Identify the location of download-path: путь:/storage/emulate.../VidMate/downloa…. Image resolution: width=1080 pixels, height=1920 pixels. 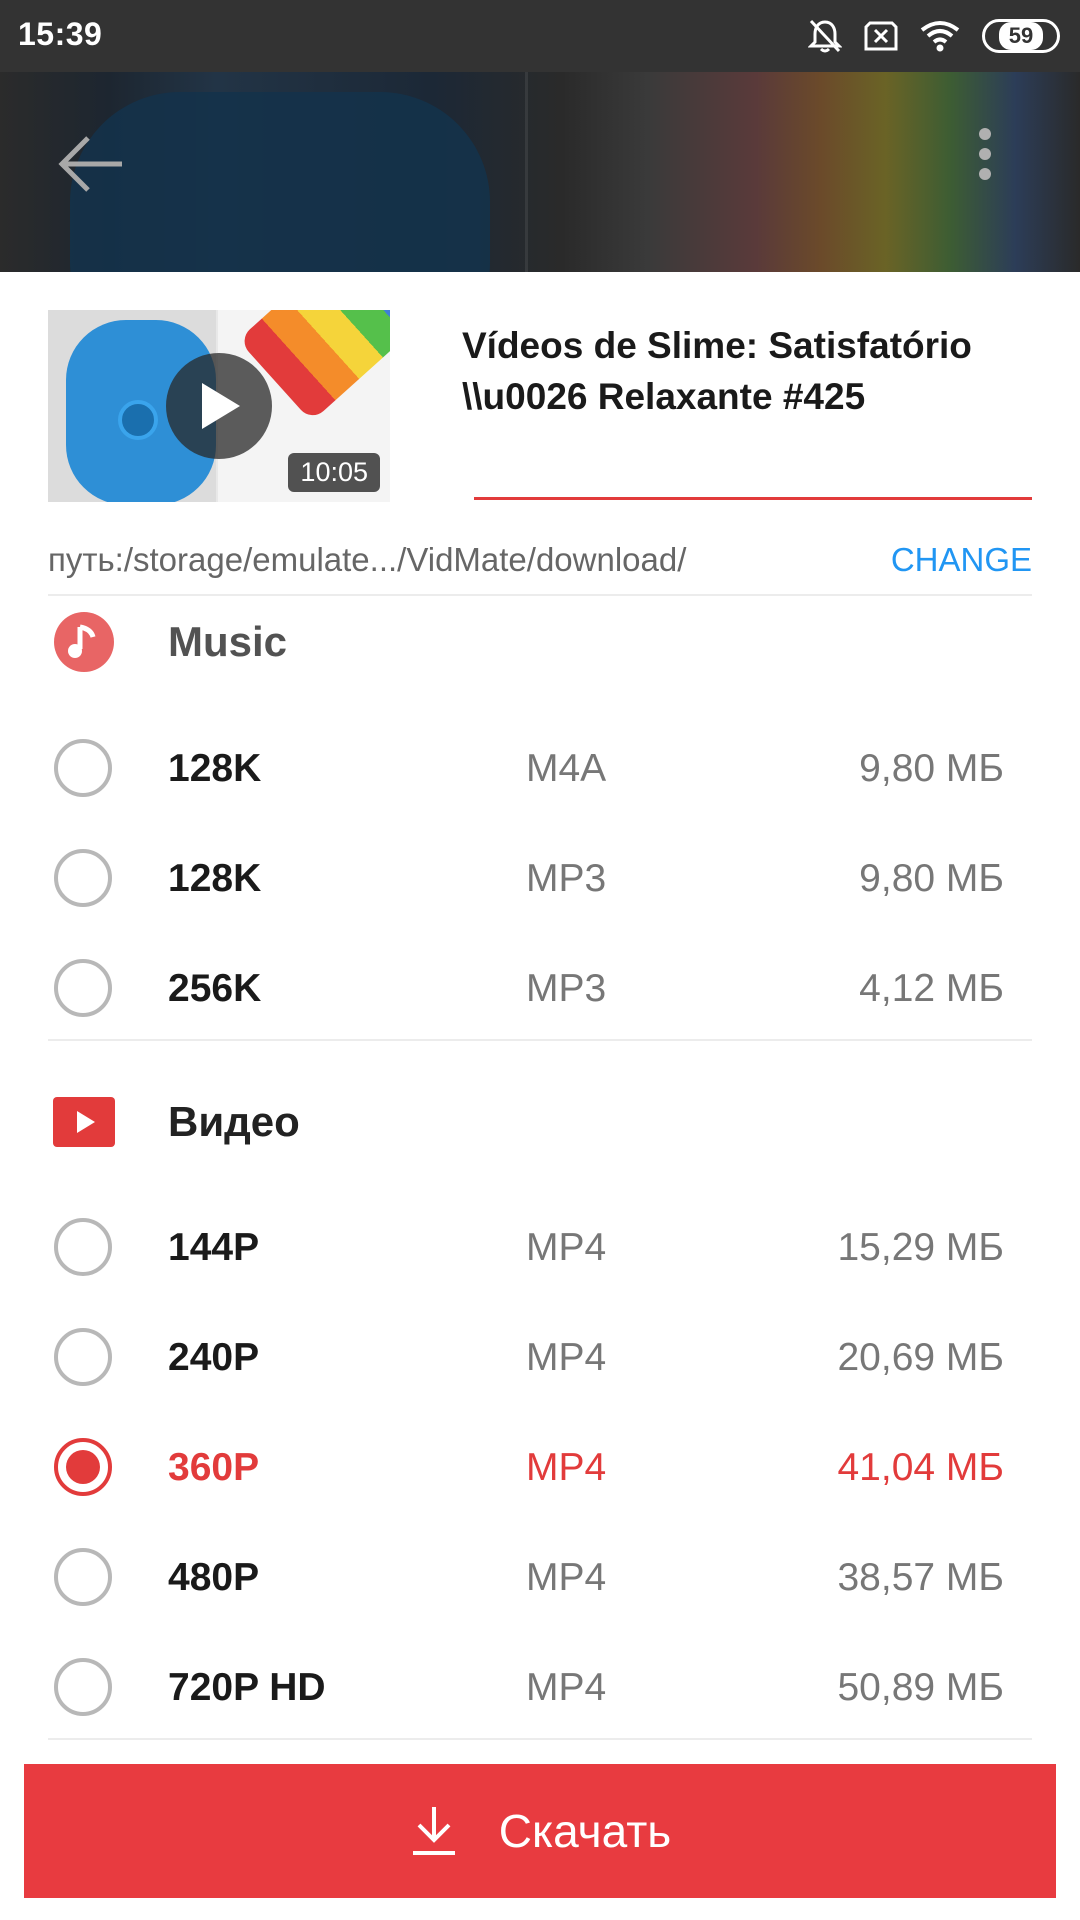
(367, 559).